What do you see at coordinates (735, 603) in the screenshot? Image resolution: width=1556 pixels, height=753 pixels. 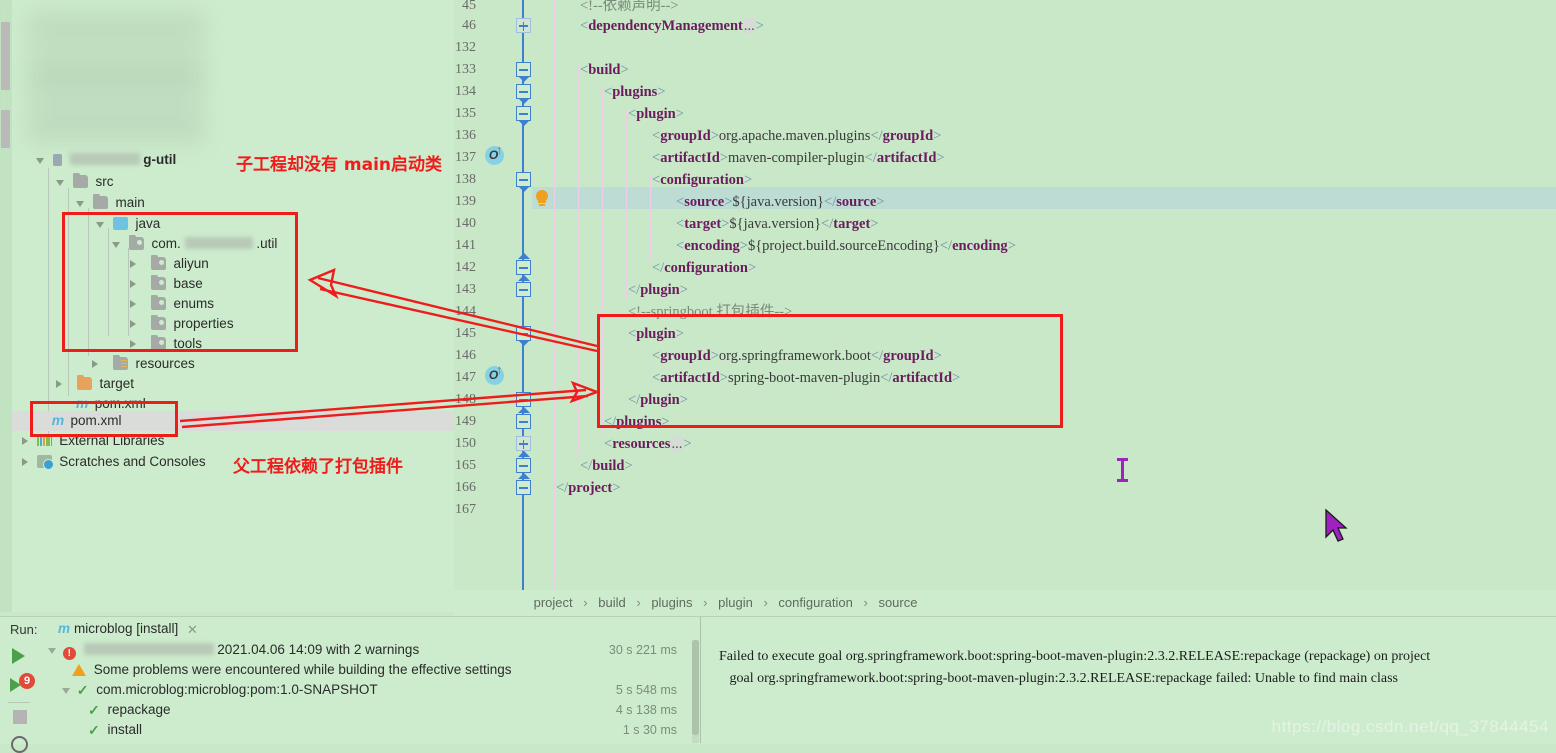 I see `breadcrumb-item-plugin: plugin` at bounding box center [735, 603].